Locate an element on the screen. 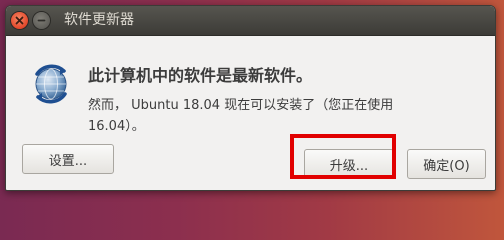 The height and width of the screenshot is (240, 504). upgrade-highlight-box is located at coordinates (343, 156).